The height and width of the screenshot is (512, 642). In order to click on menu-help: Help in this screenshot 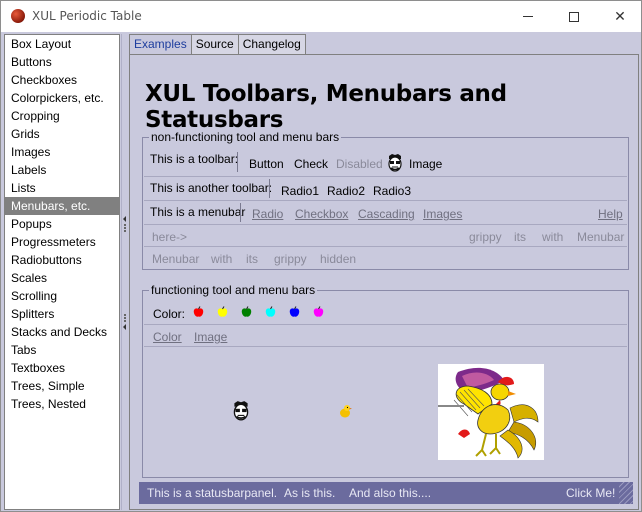, I will do `click(610, 214)`.